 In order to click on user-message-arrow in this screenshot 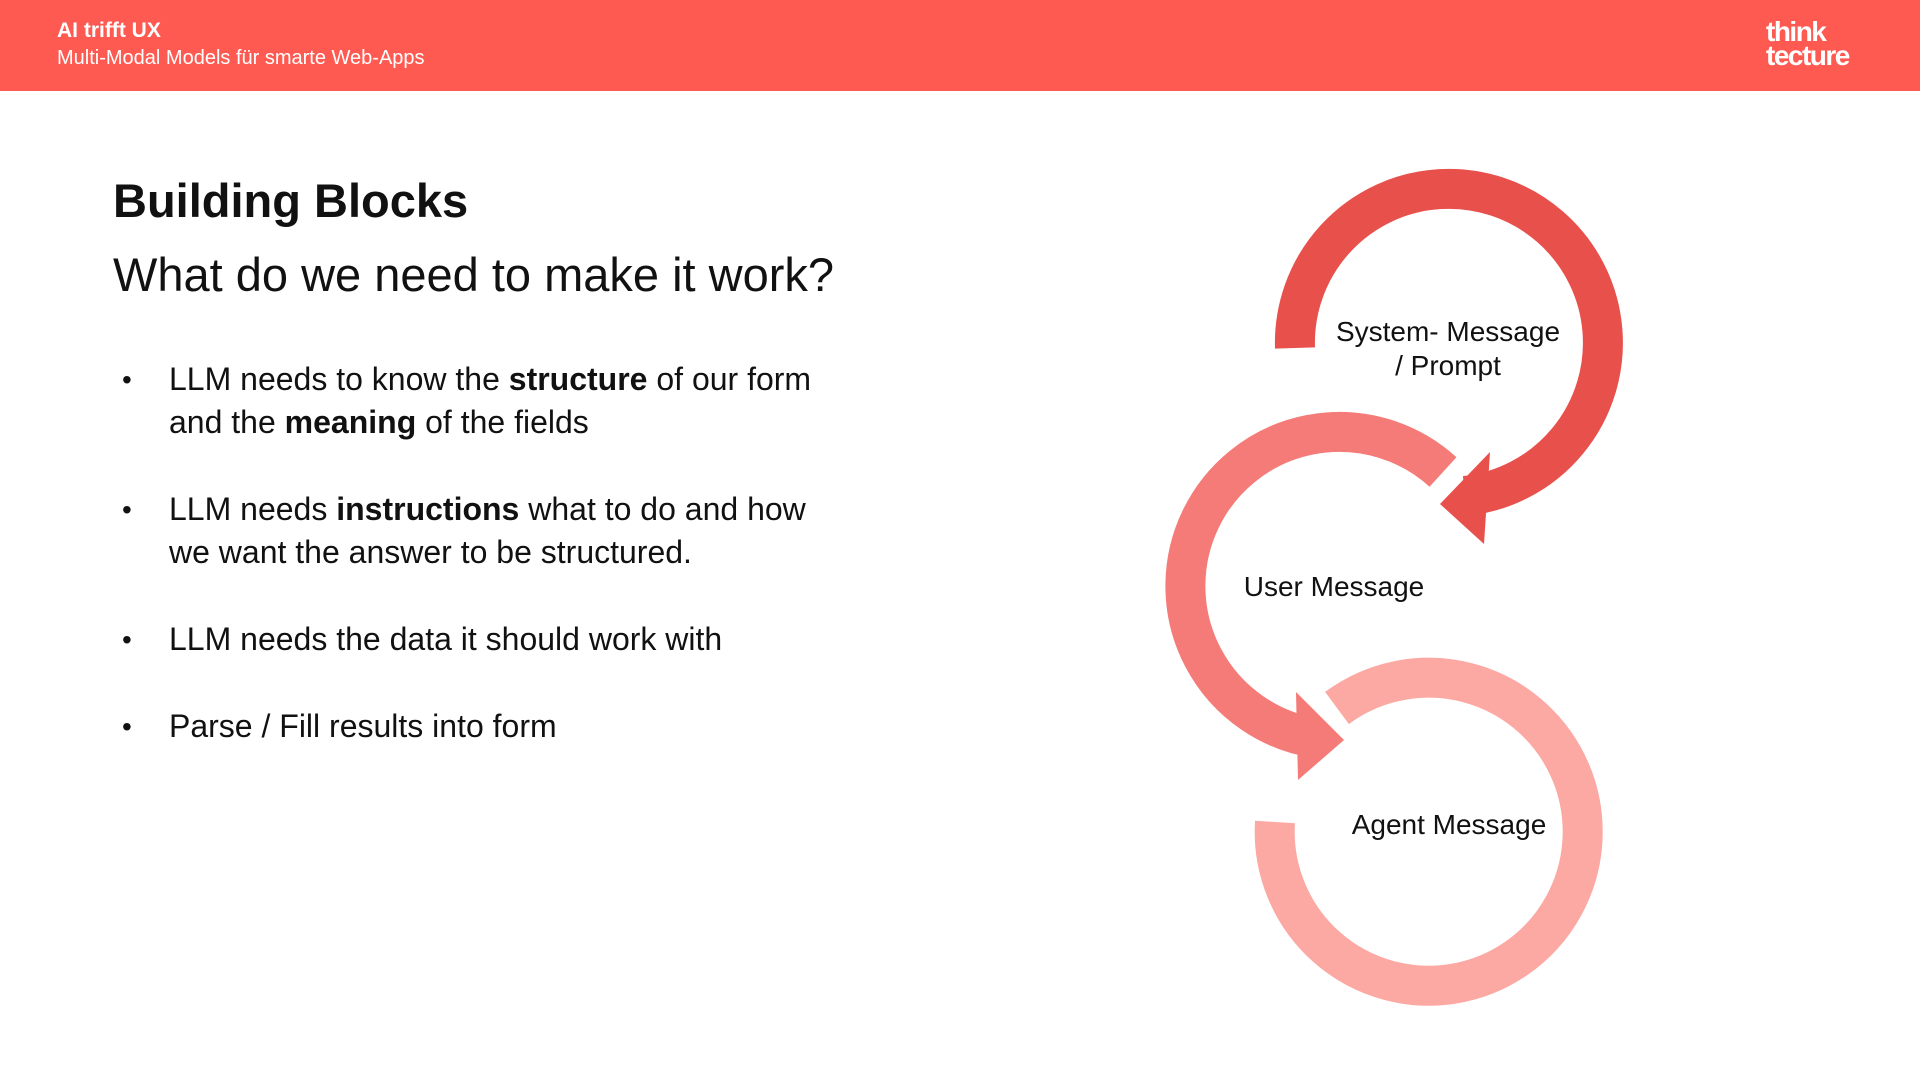, I will do `click(1311, 595)`.